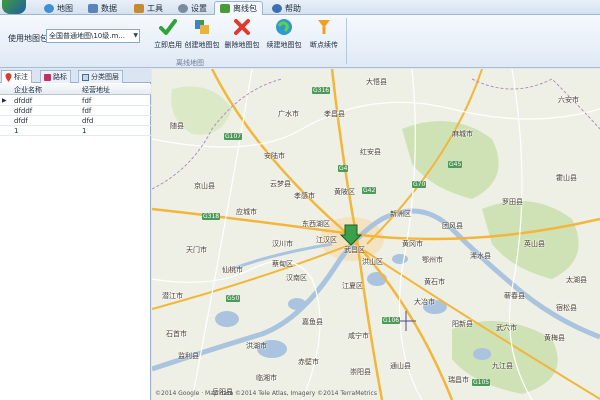 The height and width of the screenshot is (400, 600). What do you see at coordinates (96, 90) in the screenshot?
I see `column-header-address: 经营地址` at bounding box center [96, 90].